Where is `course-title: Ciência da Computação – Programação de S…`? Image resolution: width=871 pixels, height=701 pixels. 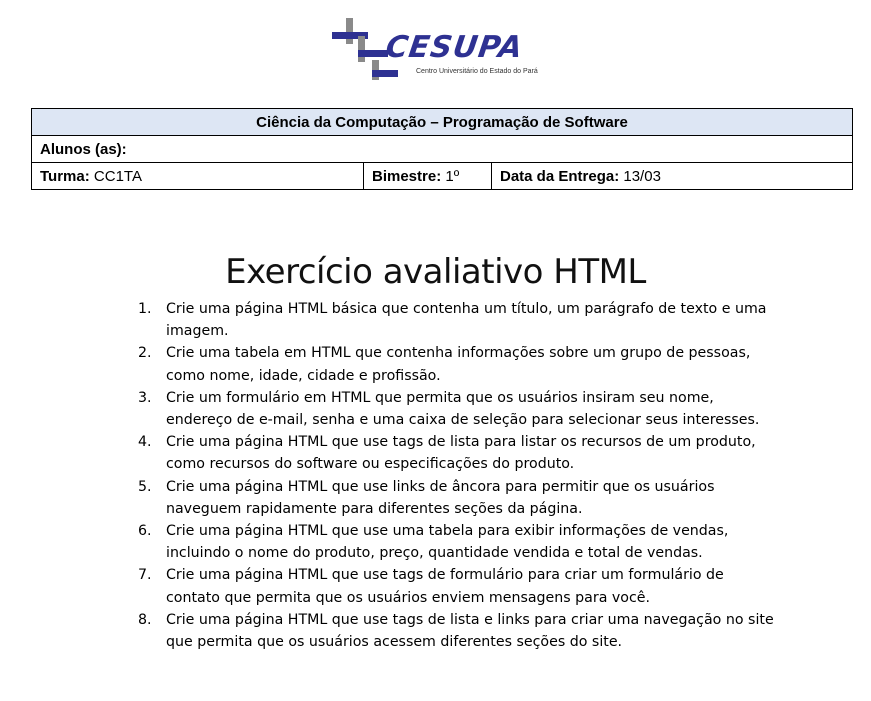
course-title: Ciência da Computação – Programação de S… is located at coordinates (442, 122).